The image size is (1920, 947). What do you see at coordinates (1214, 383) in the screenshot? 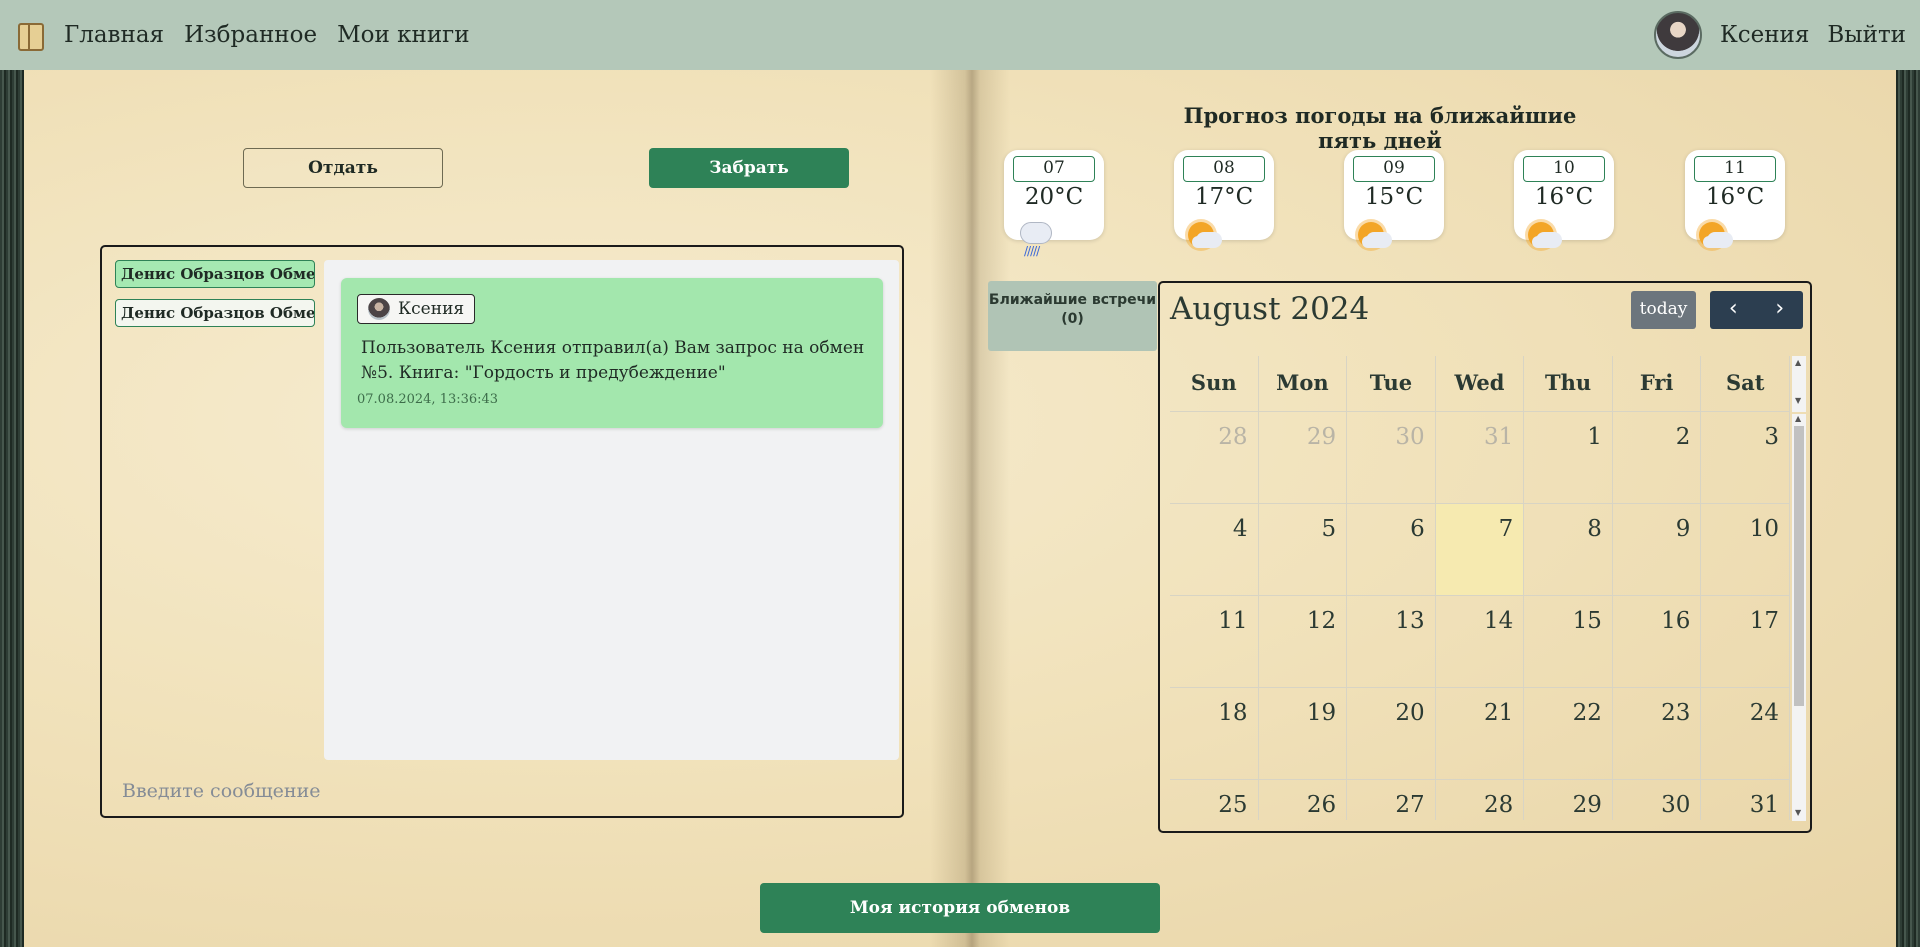
I see `weekday-label: Sun` at bounding box center [1214, 383].